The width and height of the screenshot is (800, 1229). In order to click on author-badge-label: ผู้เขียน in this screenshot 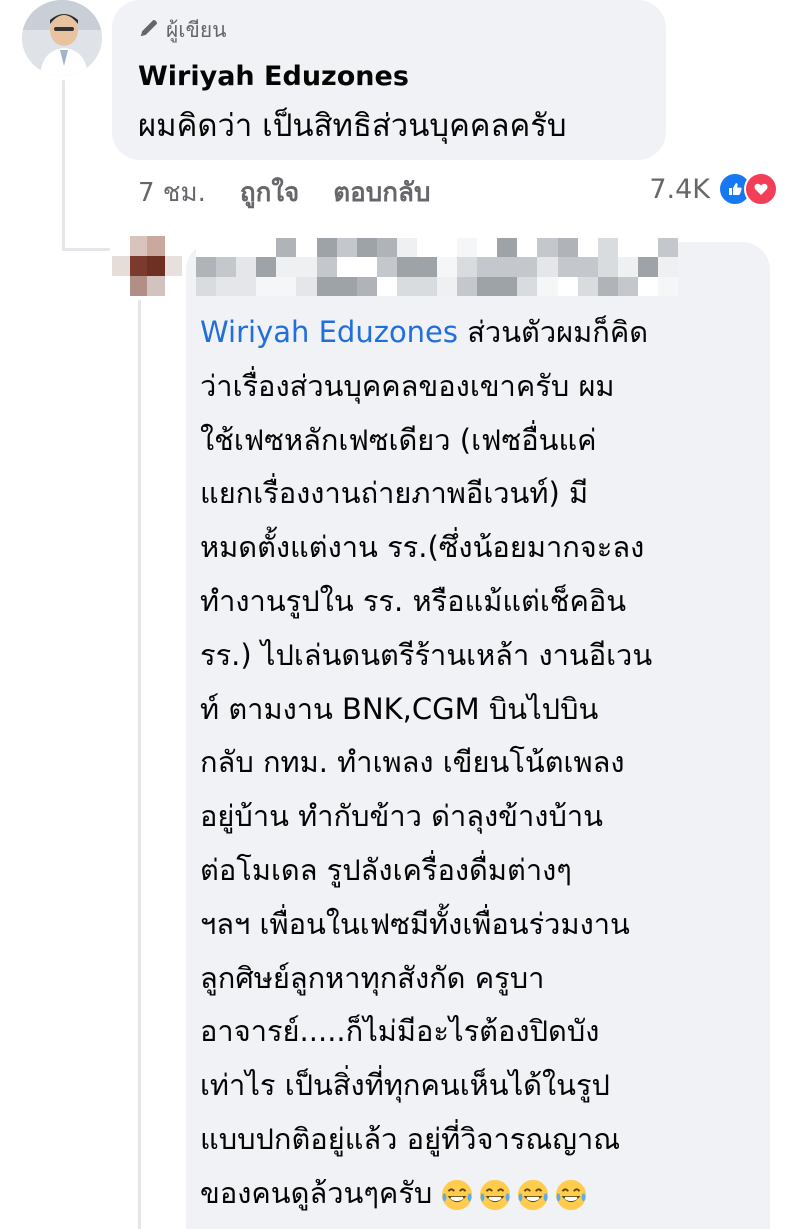, I will do `click(196, 30)`.